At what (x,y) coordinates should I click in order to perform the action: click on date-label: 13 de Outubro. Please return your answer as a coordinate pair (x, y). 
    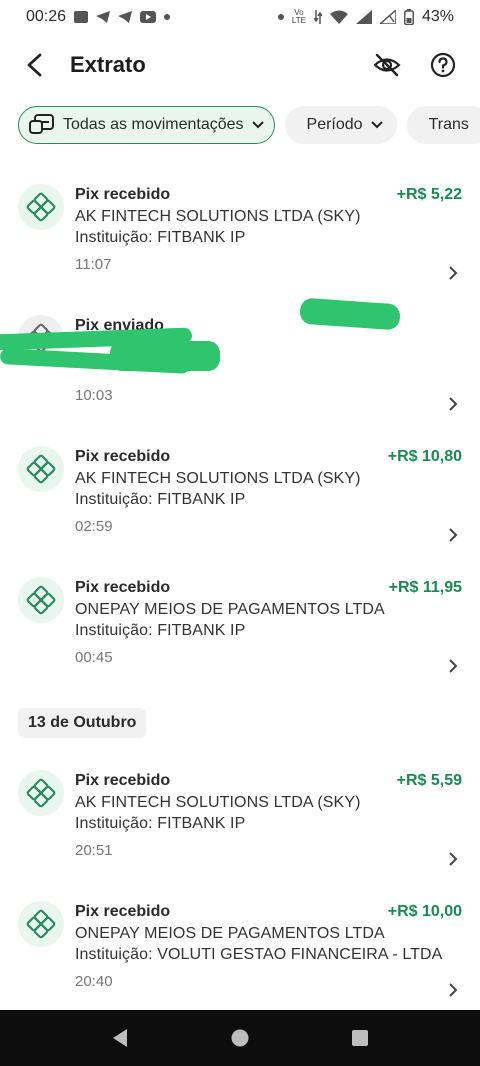
    Looking at the image, I should click on (82, 723).